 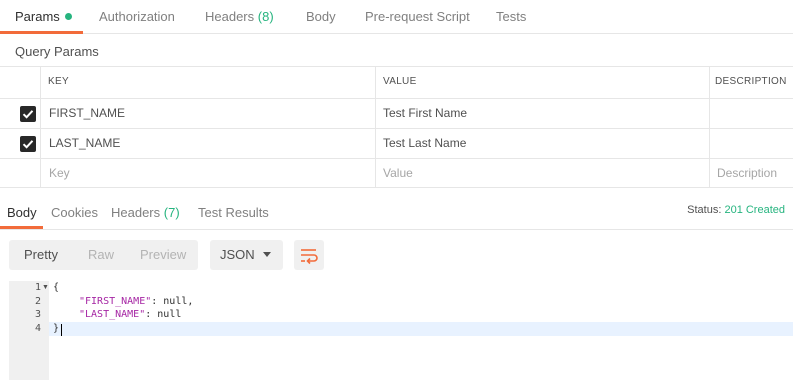 I want to click on json-value: : null,, so click(x=172, y=301).